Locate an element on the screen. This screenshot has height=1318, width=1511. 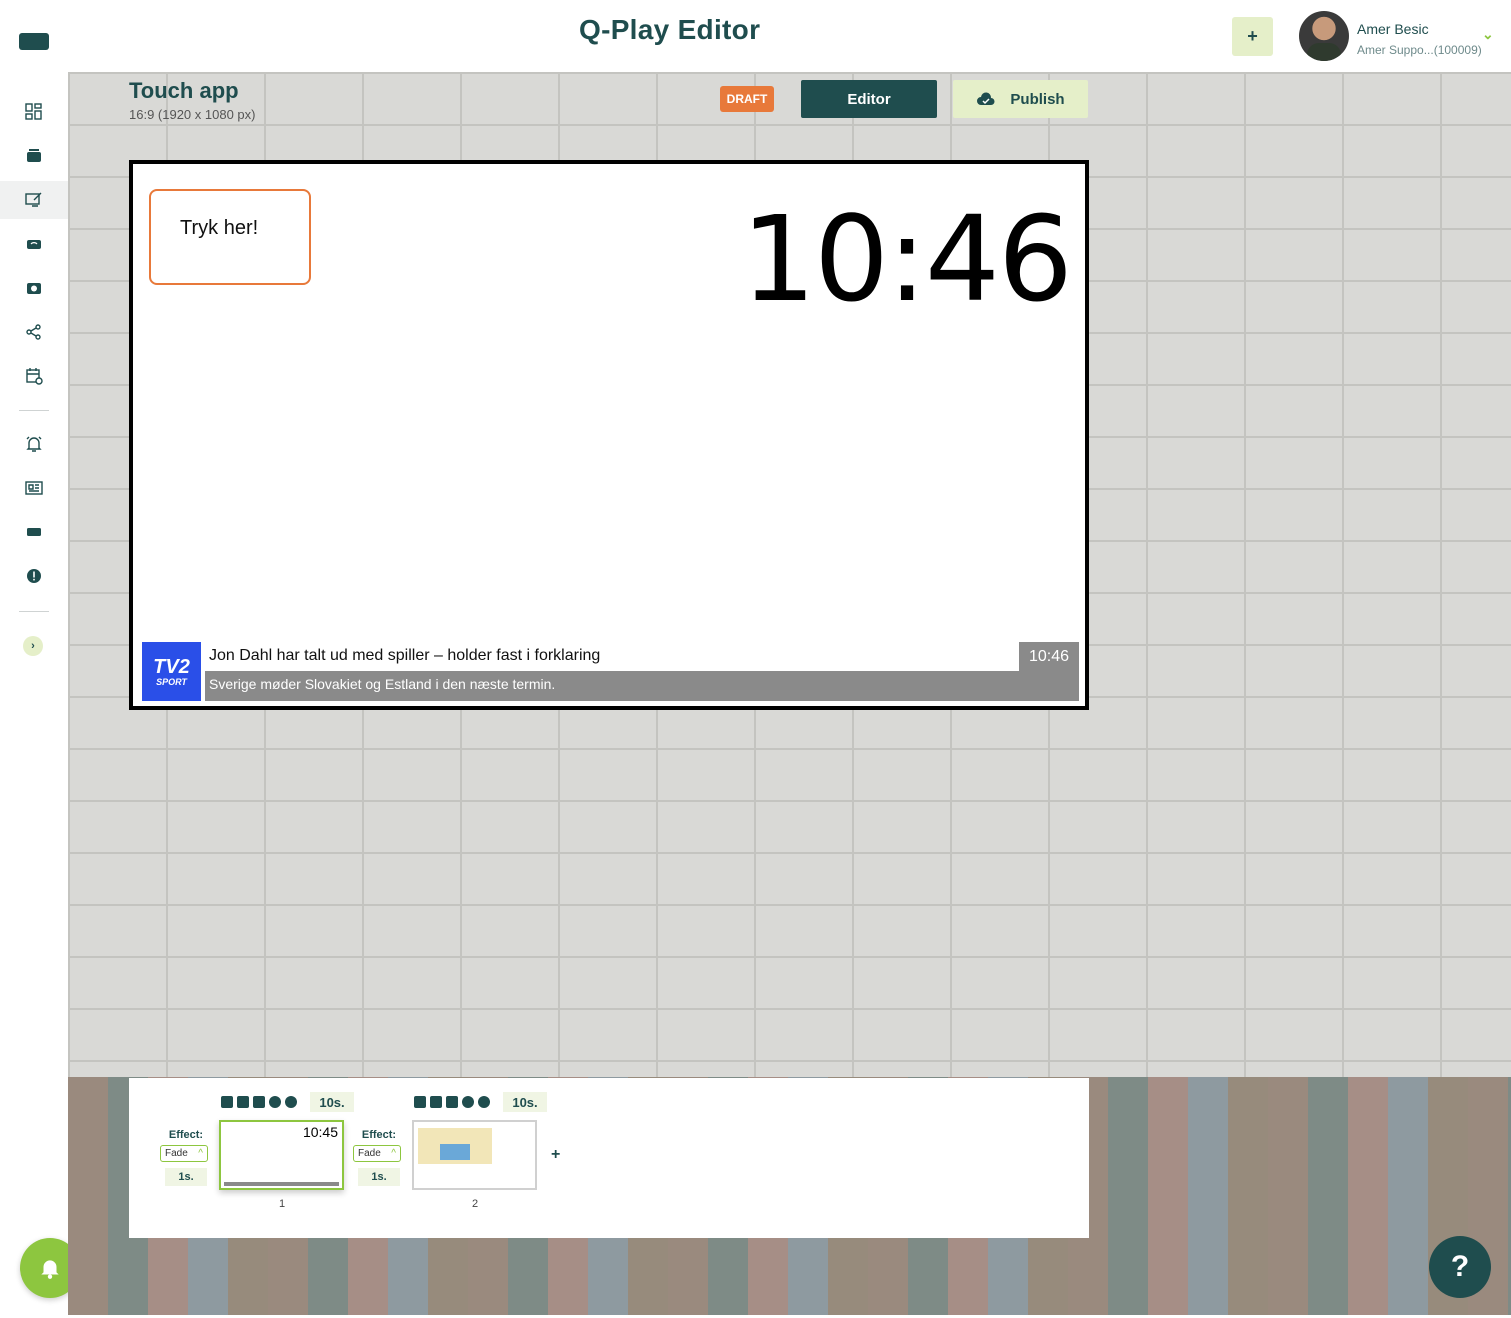
thumb-ticker is located at coordinates (281, 1184).